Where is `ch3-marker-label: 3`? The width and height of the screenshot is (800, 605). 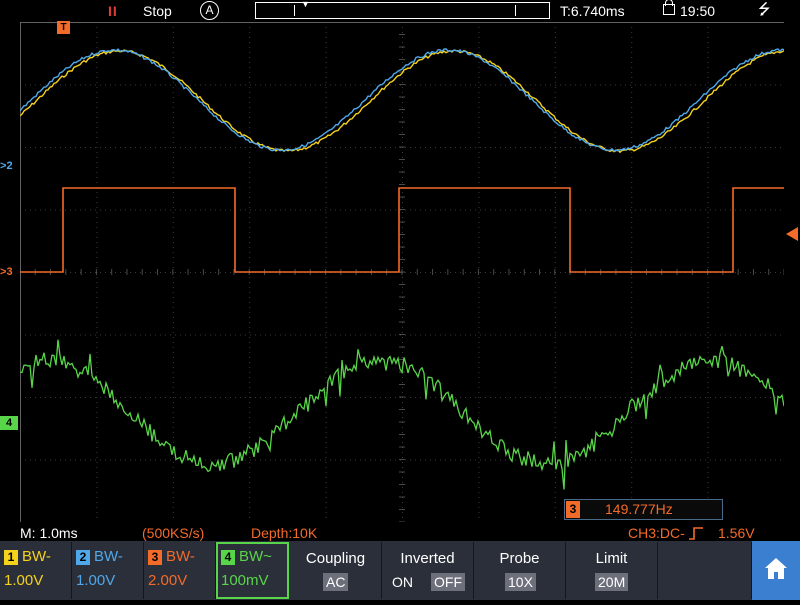
ch3-marker-label: 3 is located at coordinates (9, 272).